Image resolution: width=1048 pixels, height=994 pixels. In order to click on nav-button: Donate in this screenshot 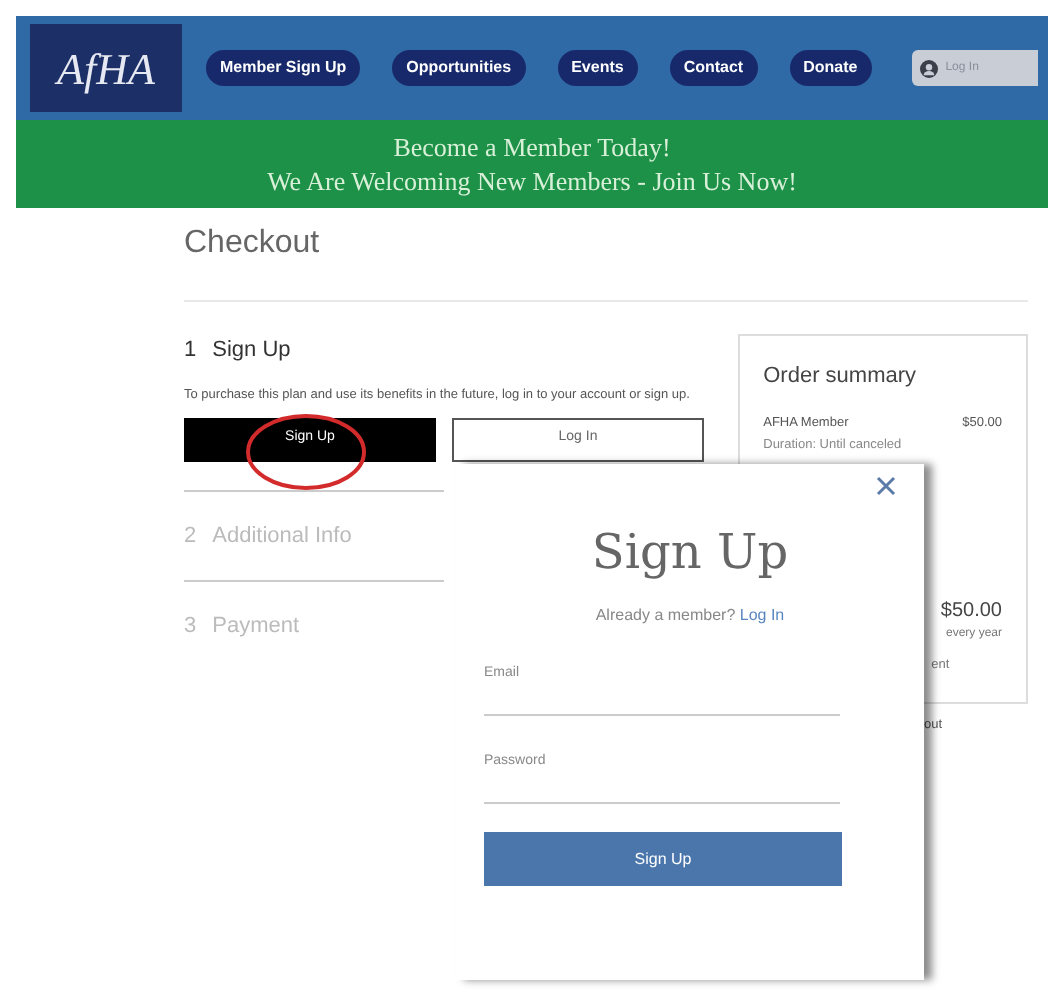, I will do `click(830, 68)`.